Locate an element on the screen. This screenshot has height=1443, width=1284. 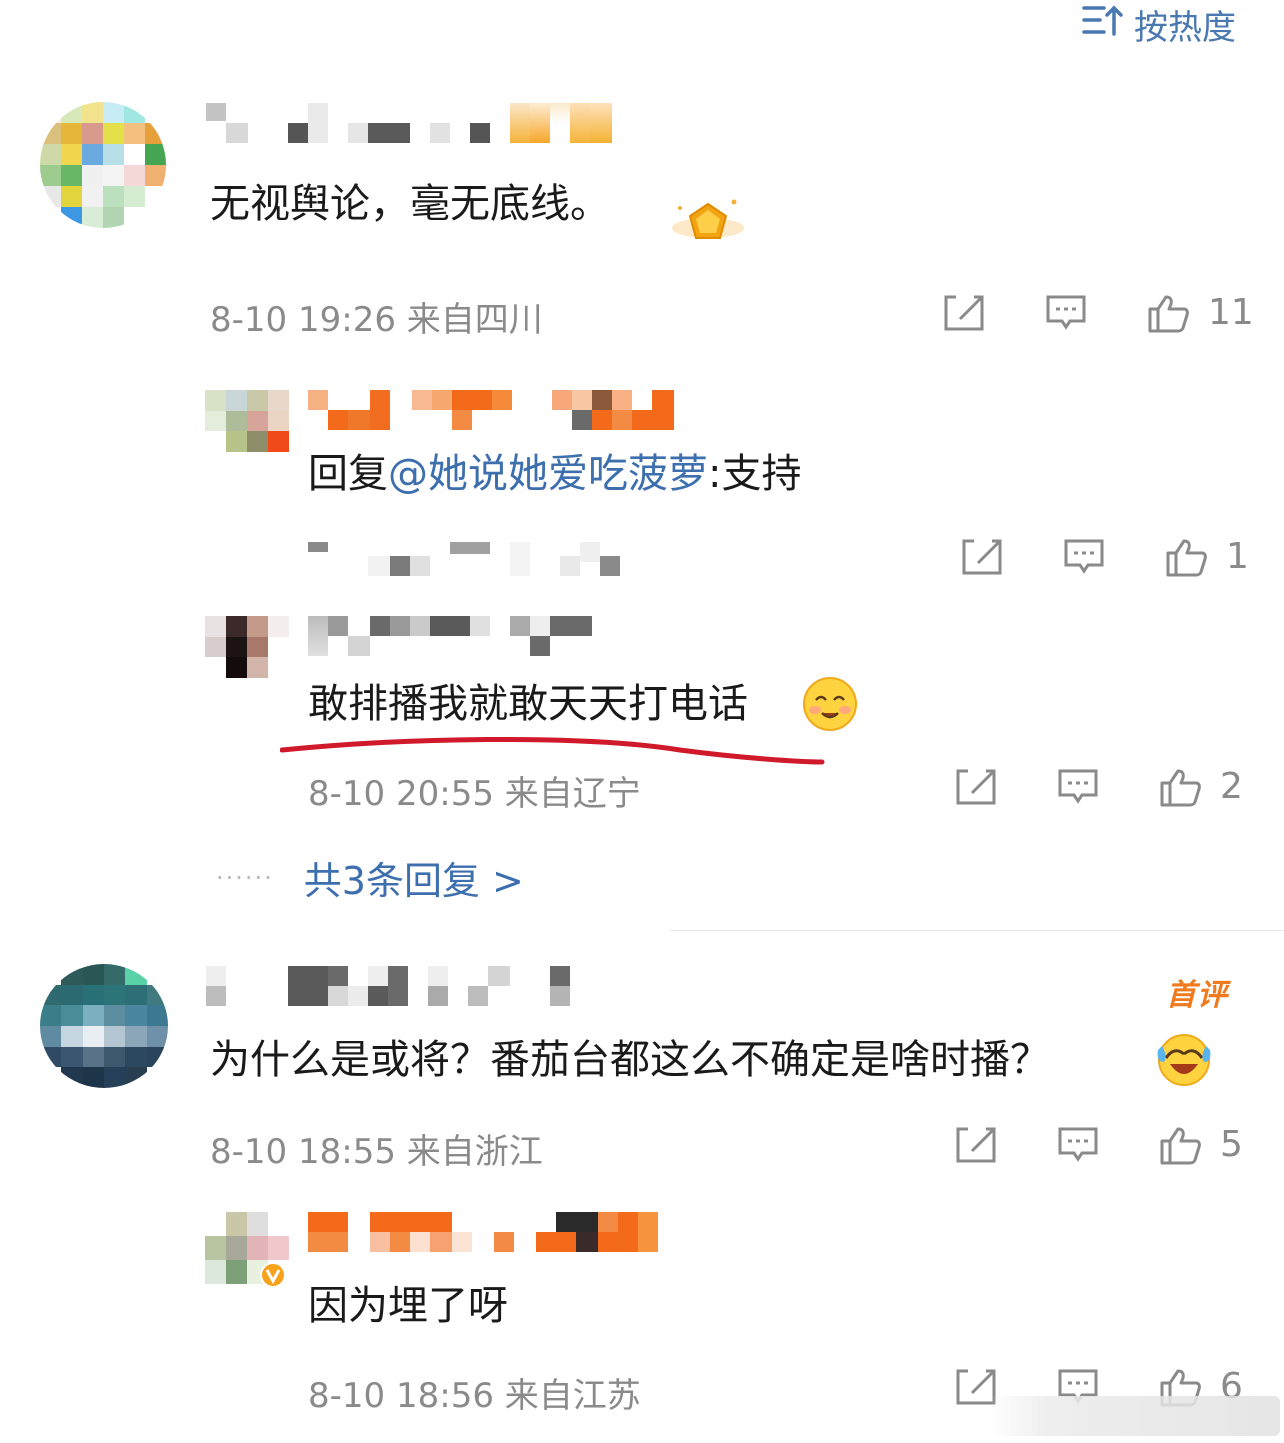
more-replies-label: 共3条回复 > is located at coordinates (413, 881).